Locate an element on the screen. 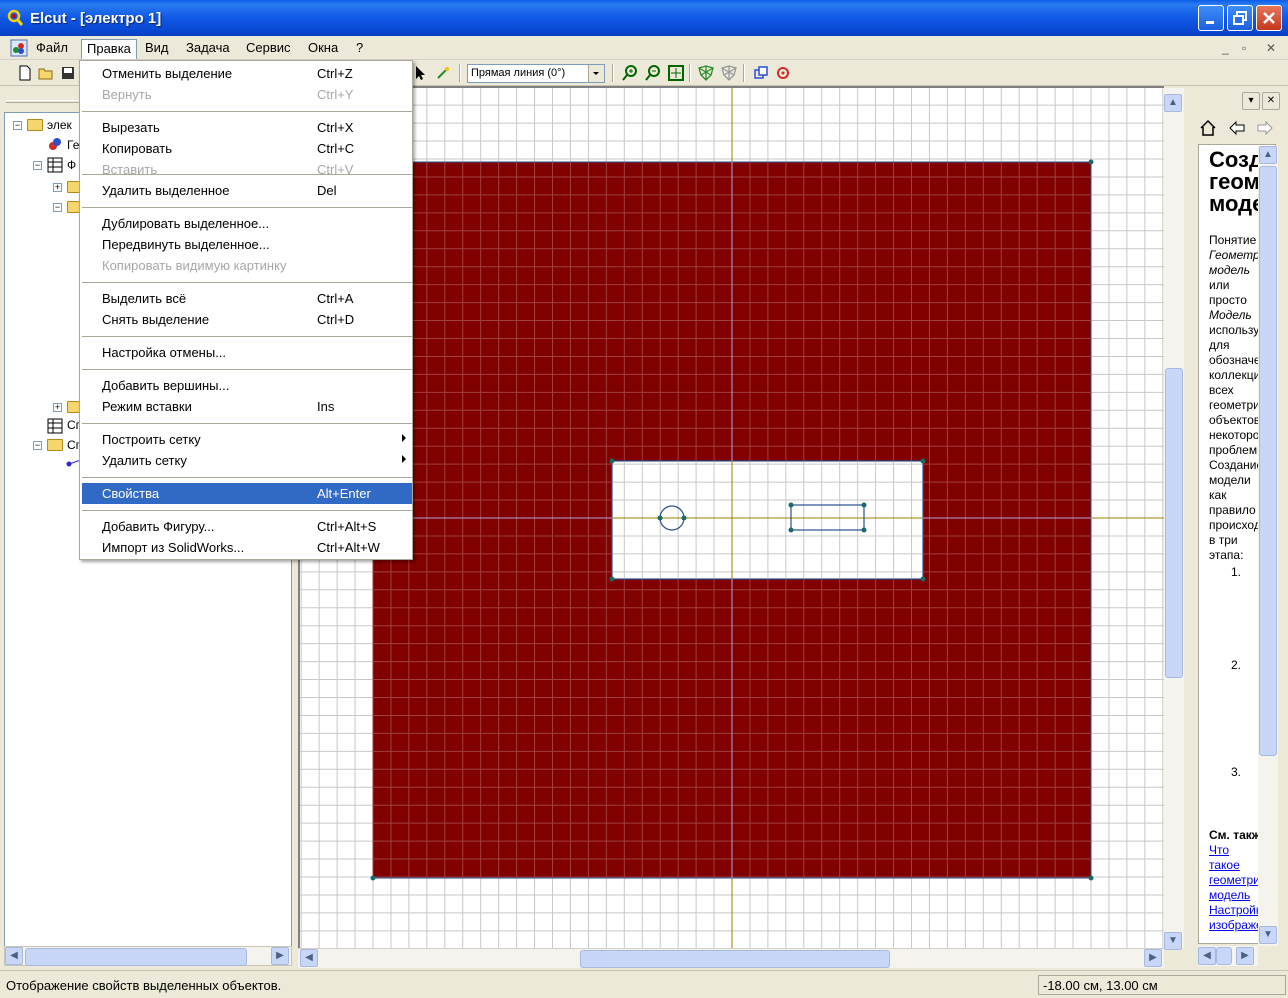  chevron-down-icon: ▾ is located at coordinates (1251, 101).